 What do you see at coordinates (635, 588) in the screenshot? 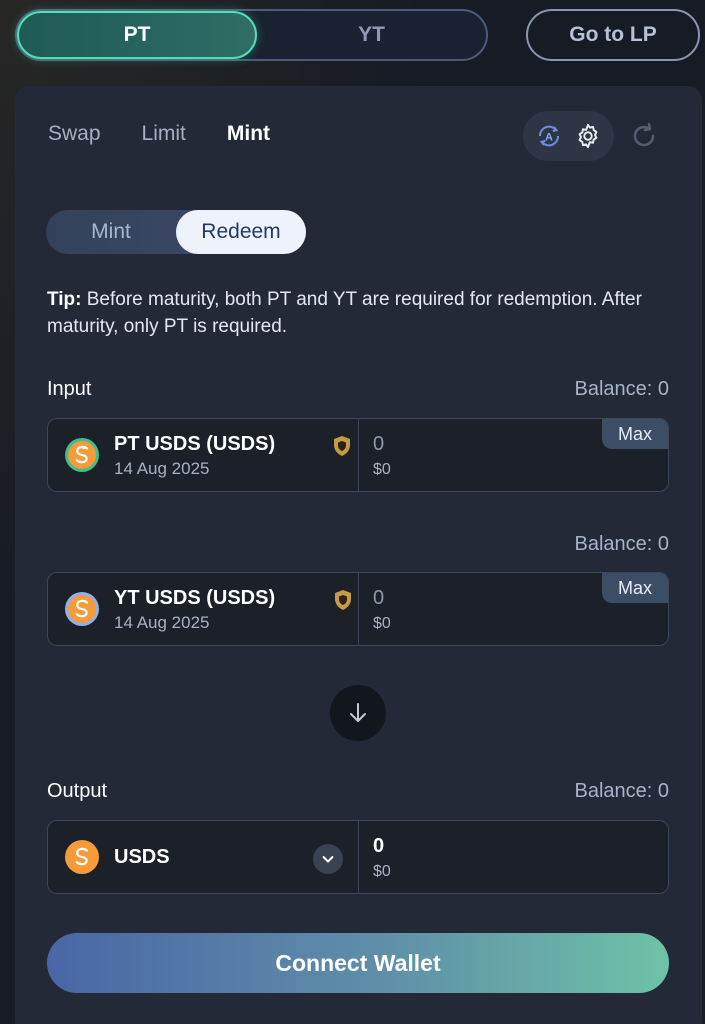
I see `yt-max-button: Max` at bounding box center [635, 588].